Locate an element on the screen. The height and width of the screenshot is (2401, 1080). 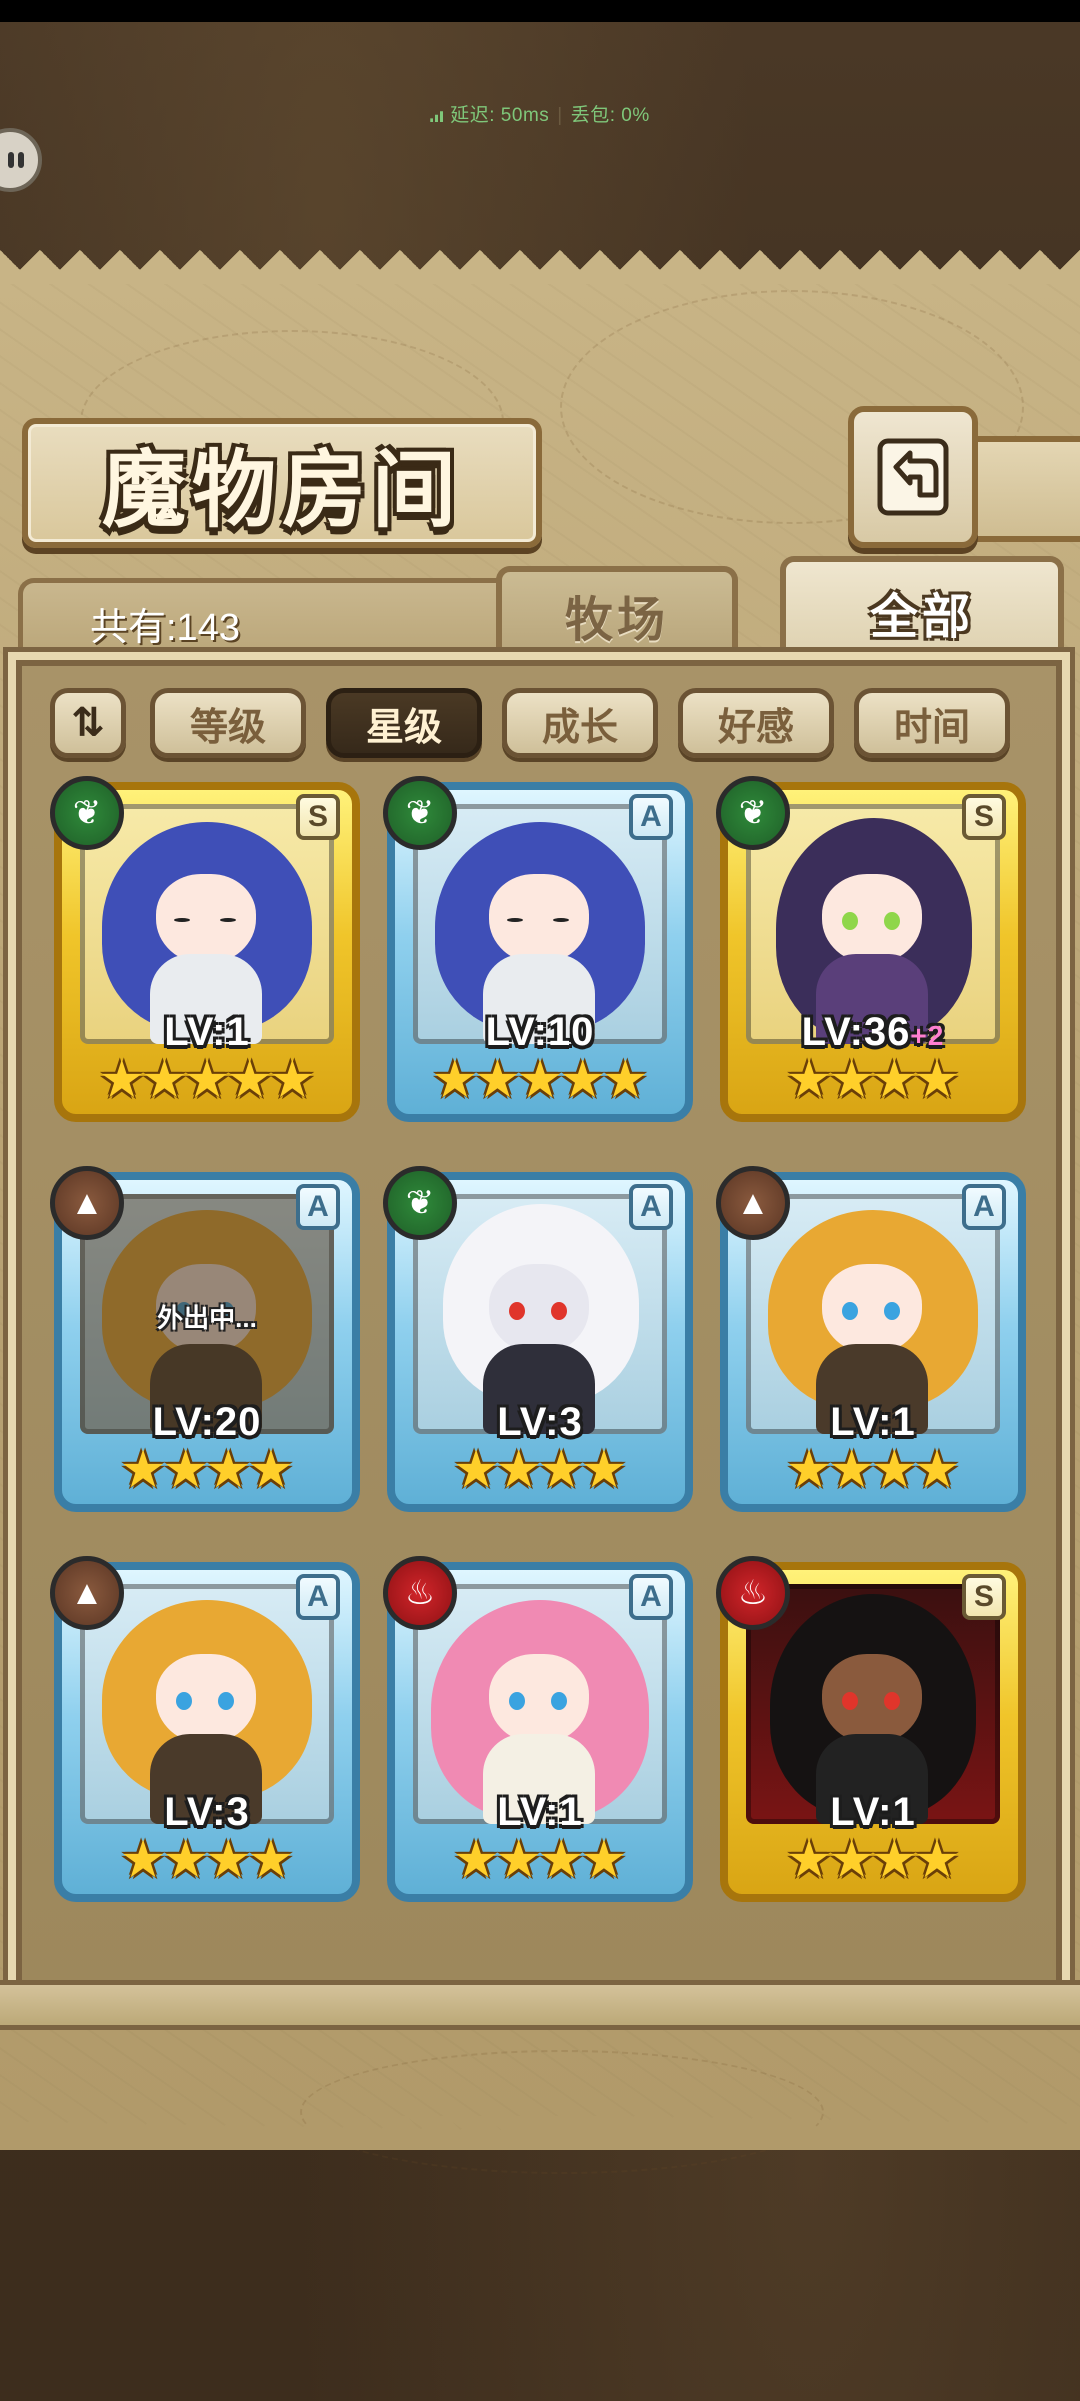
monster-card: S ❦ LV:1 ★★★★★ is located at coordinates (205, 949).